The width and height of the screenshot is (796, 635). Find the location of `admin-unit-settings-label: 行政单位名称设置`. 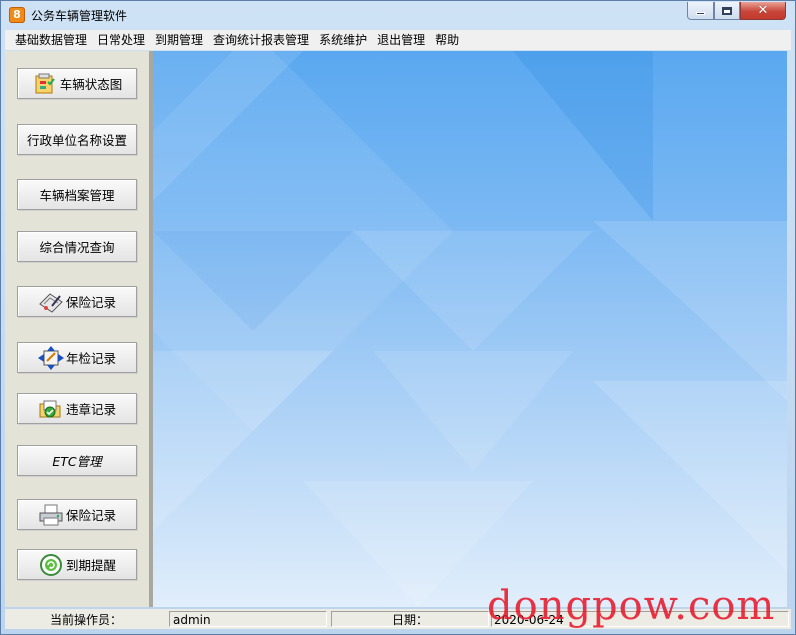

admin-unit-settings-label: 行政单位名称设置 is located at coordinates (76, 140).